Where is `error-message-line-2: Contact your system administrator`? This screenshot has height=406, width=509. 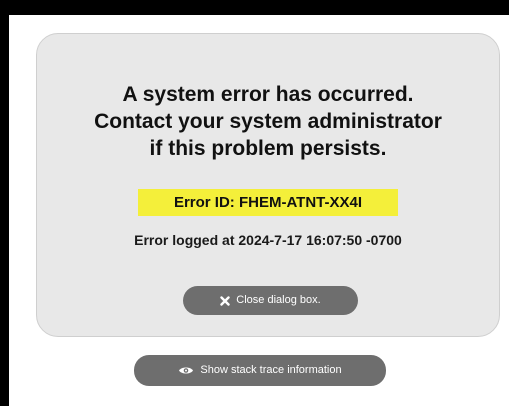
error-message-line-2: Contact your system administrator is located at coordinates (268, 121).